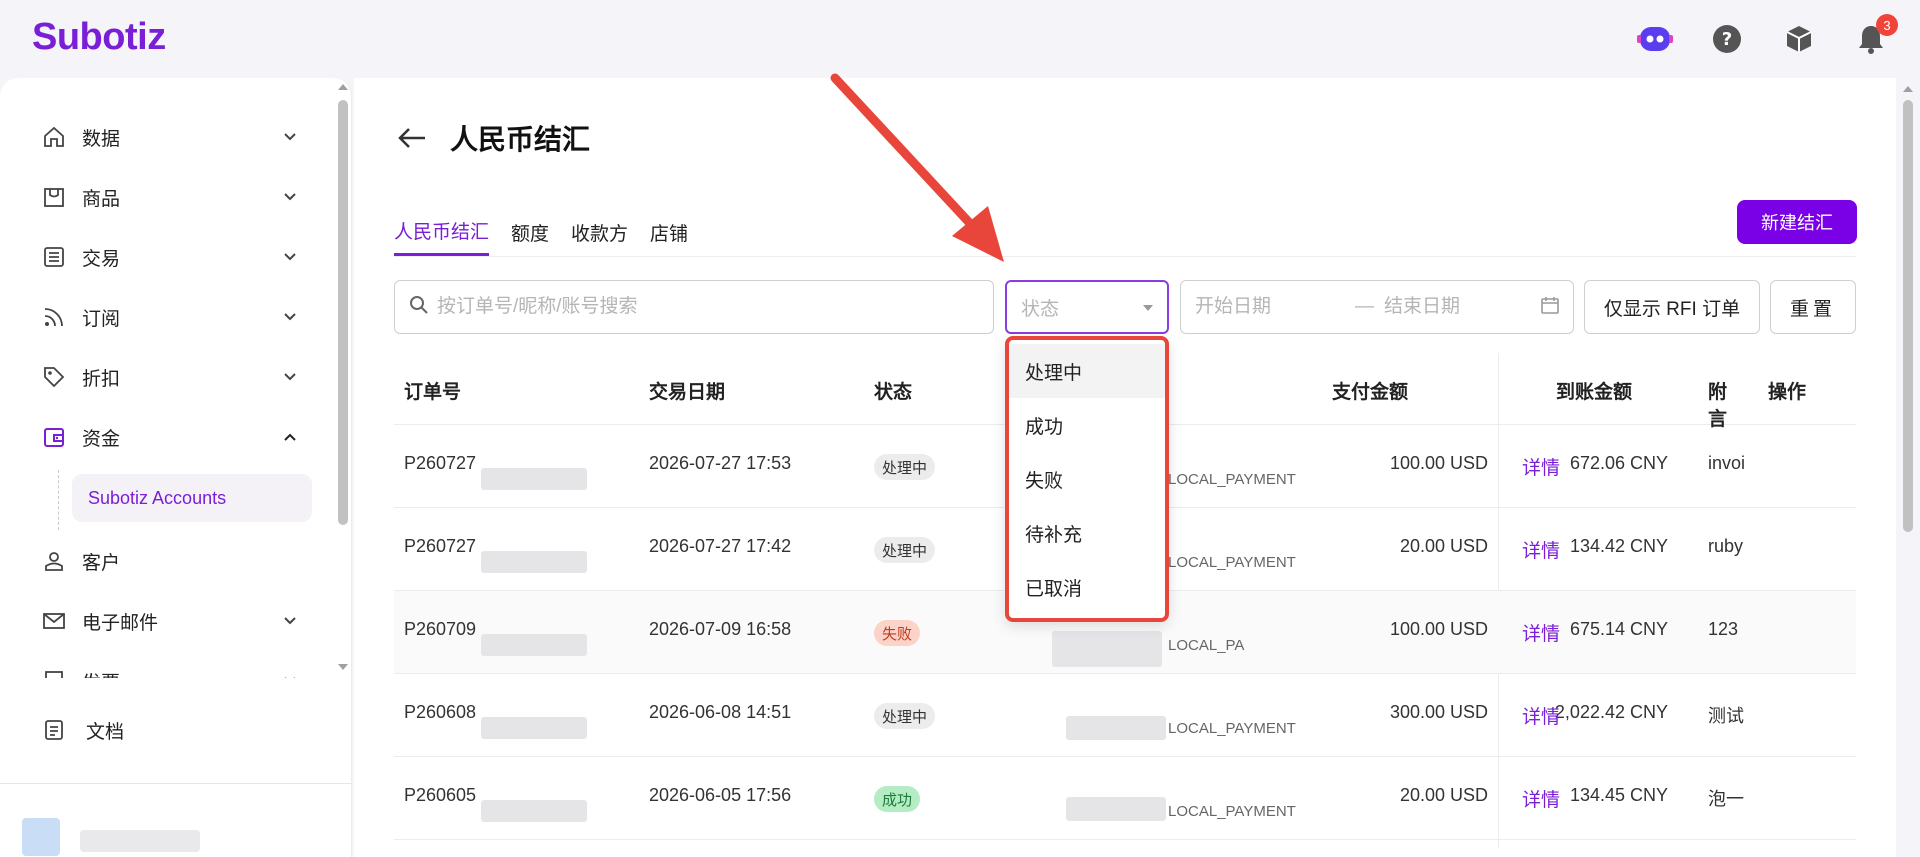 Image resolution: width=1920 pixels, height=857 pixels. What do you see at coordinates (1672, 307) in the screenshot?
I see `rfi-only-button: 仅显示 RFI 订单` at bounding box center [1672, 307].